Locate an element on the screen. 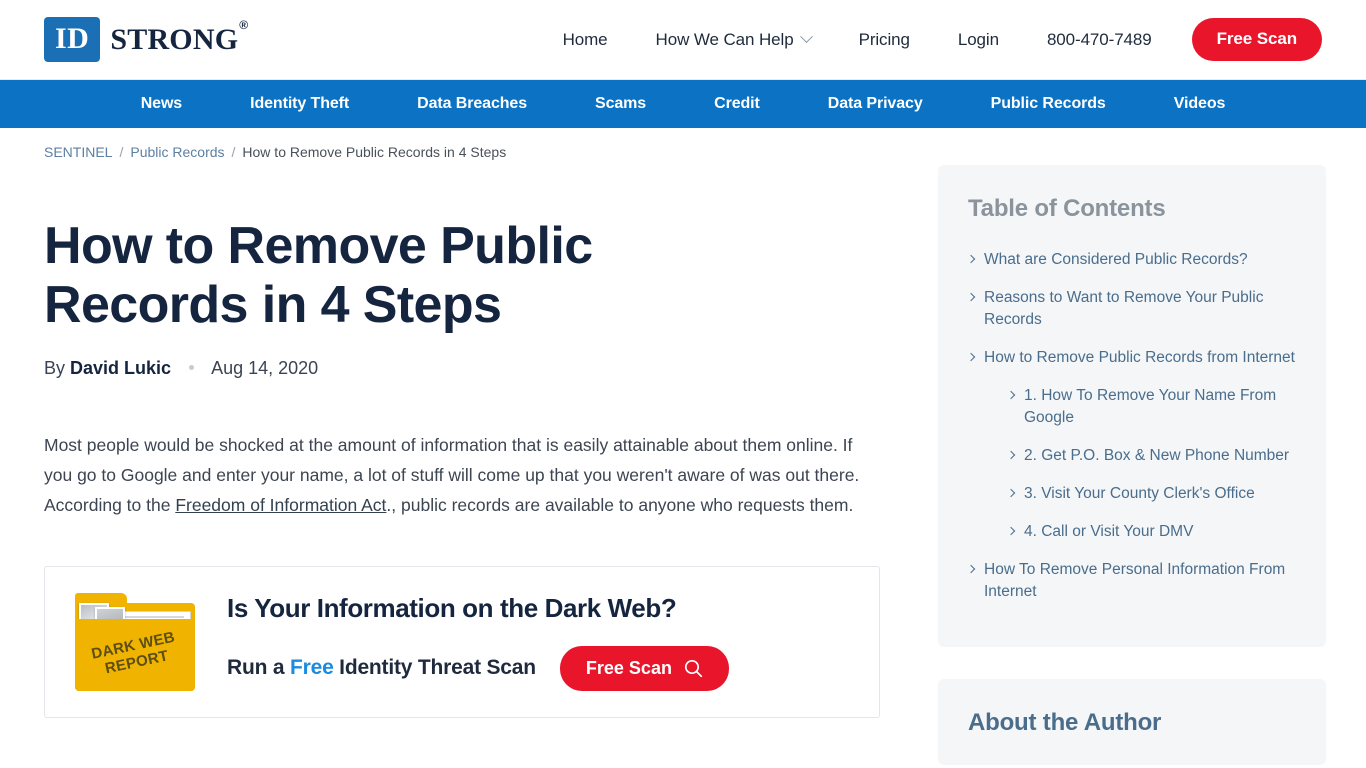 The height and width of the screenshot is (768, 1366). category-nav-item-data-privacy: Data Privacy is located at coordinates (875, 104).